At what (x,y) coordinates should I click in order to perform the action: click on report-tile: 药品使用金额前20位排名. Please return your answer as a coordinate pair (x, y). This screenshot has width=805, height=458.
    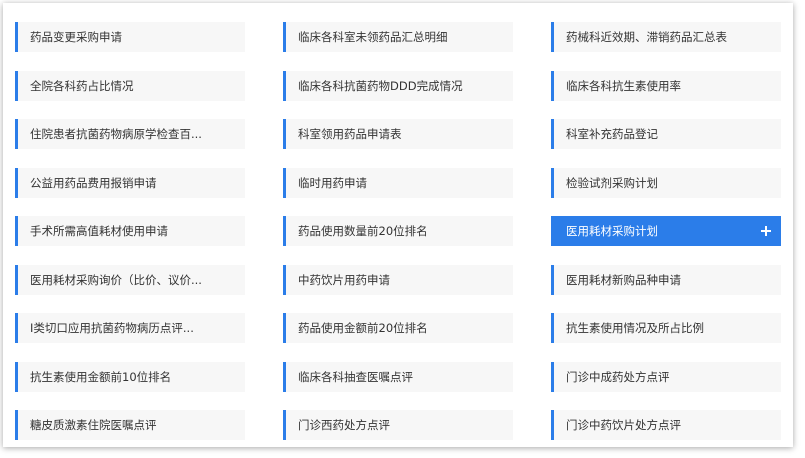
    Looking at the image, I should click on (398, 328).